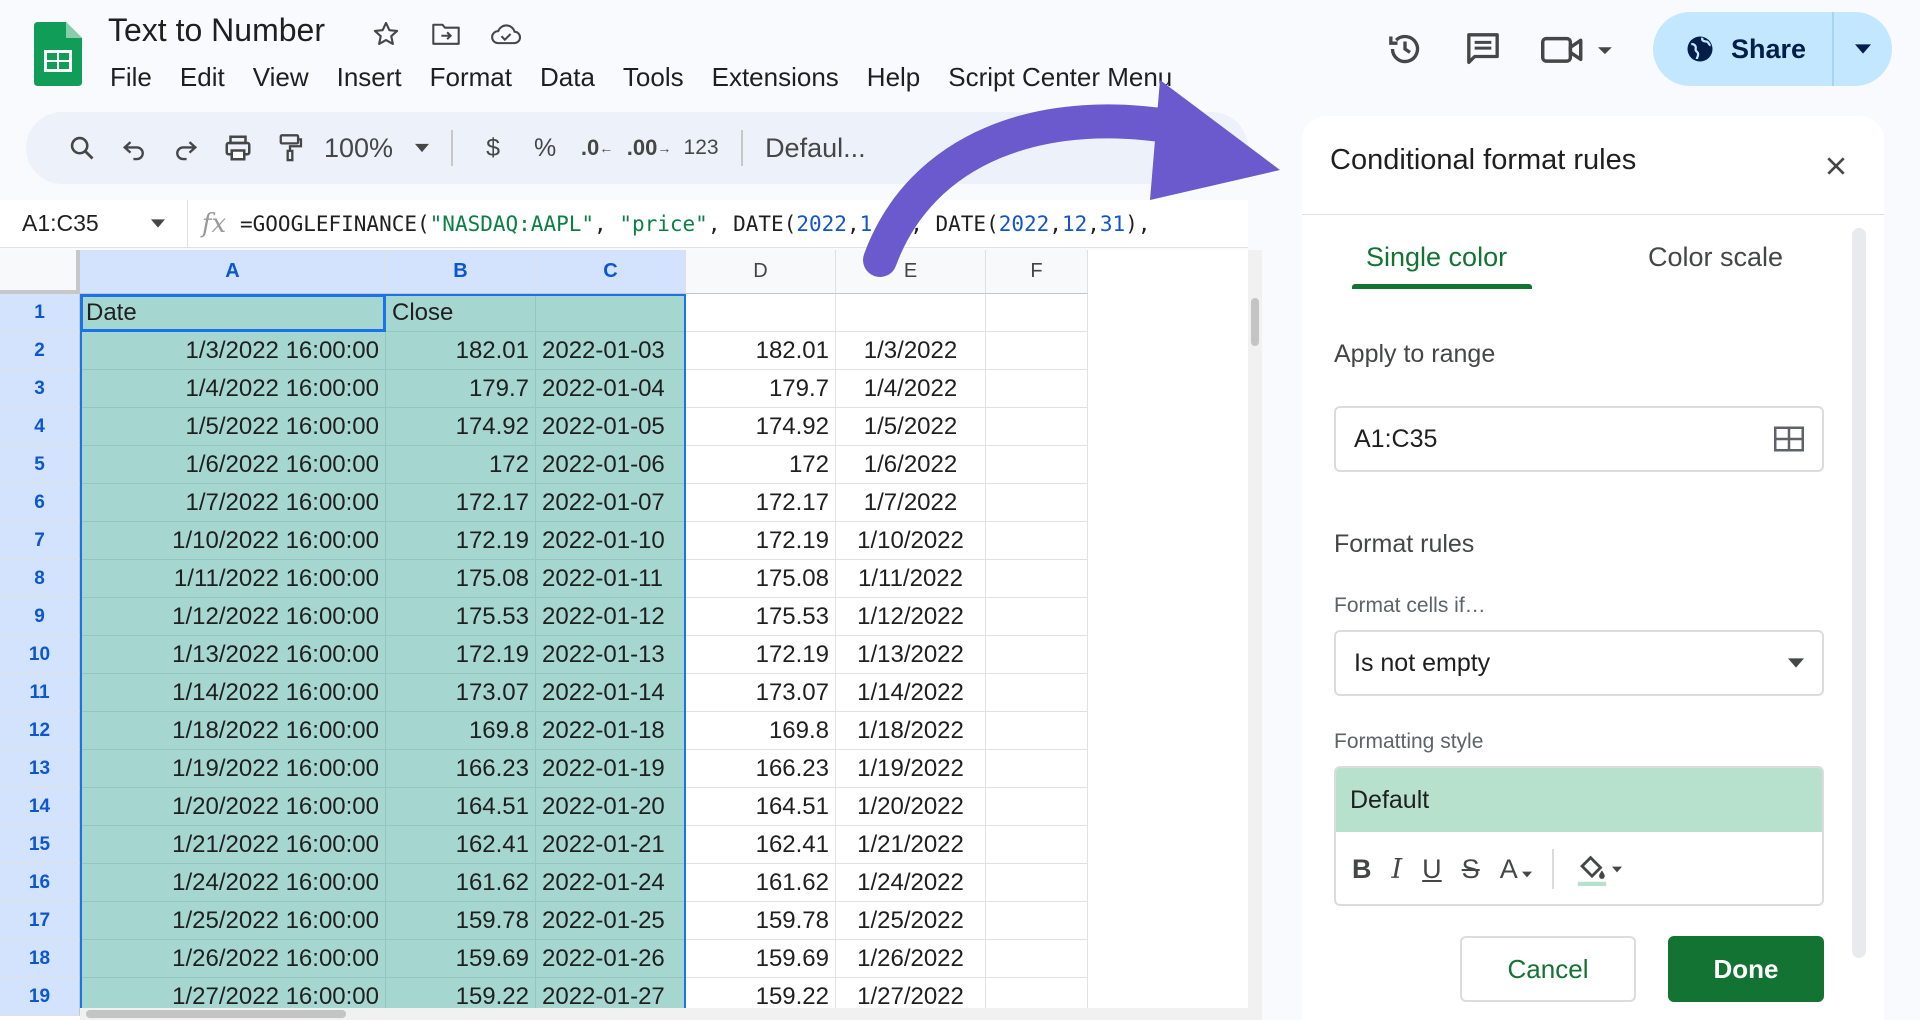 This screenshot has width=1920, height=1020. Describe the element at coordinates (911, 883) in the screenshot. I see `cell-e16: 1/24/2022` at that location.